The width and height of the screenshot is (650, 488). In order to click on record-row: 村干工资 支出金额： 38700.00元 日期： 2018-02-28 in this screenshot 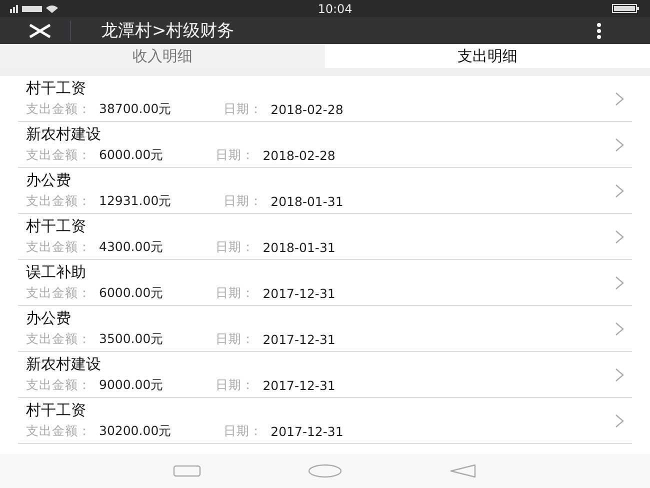, I will do `click(325, 99)`.